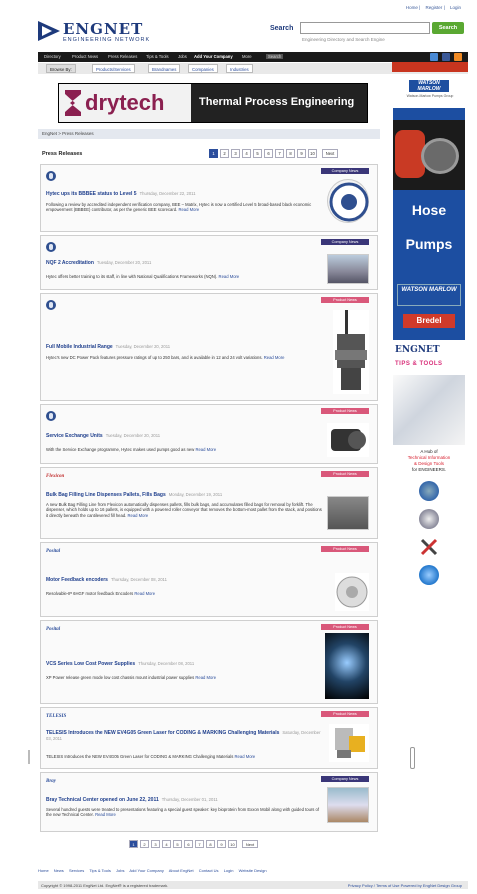  What do you see at coordinates (73, 103) in the screenshot?
I see `drytech-logo-icon` at bounding box center [73, 103].